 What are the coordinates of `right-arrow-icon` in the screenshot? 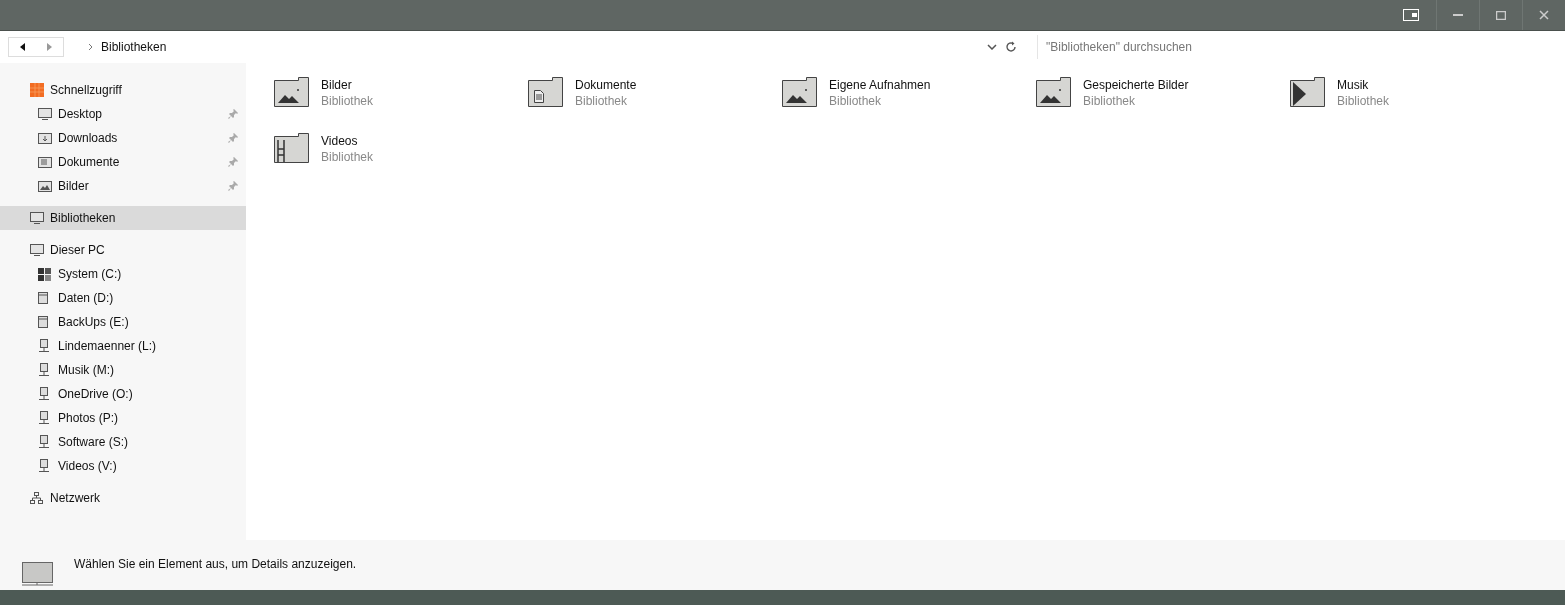 It's located at (49, 47).